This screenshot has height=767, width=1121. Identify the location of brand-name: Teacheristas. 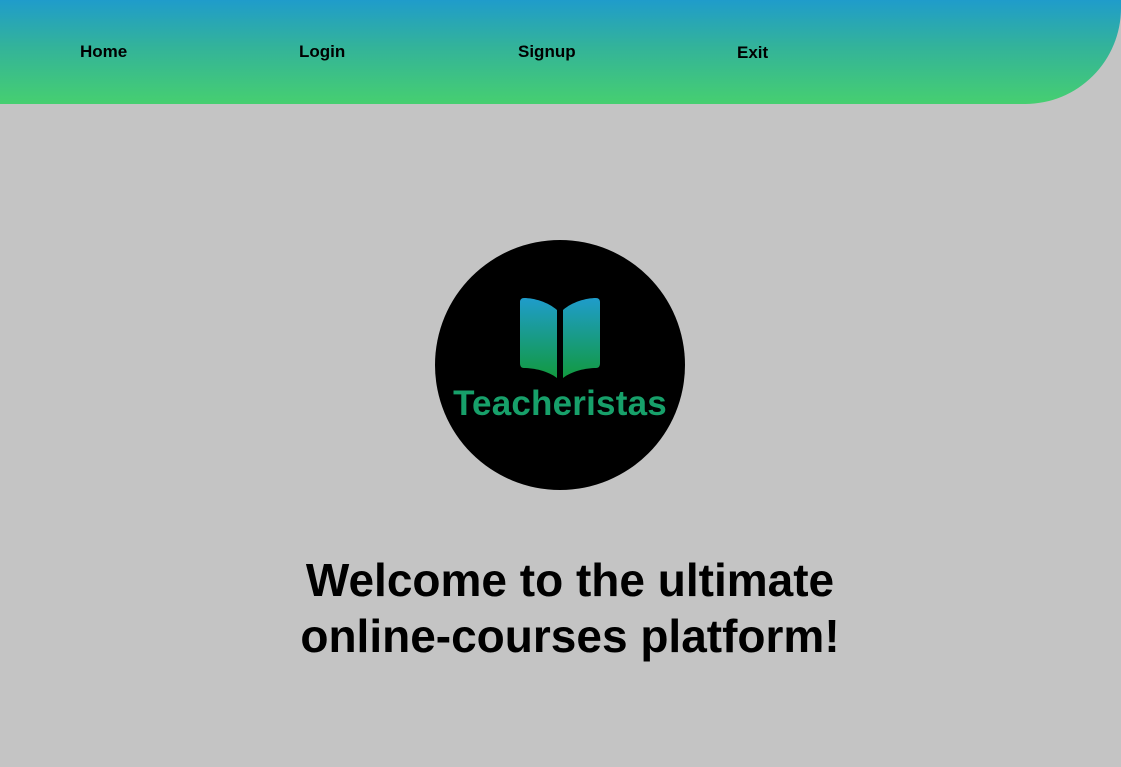
(560, 403).